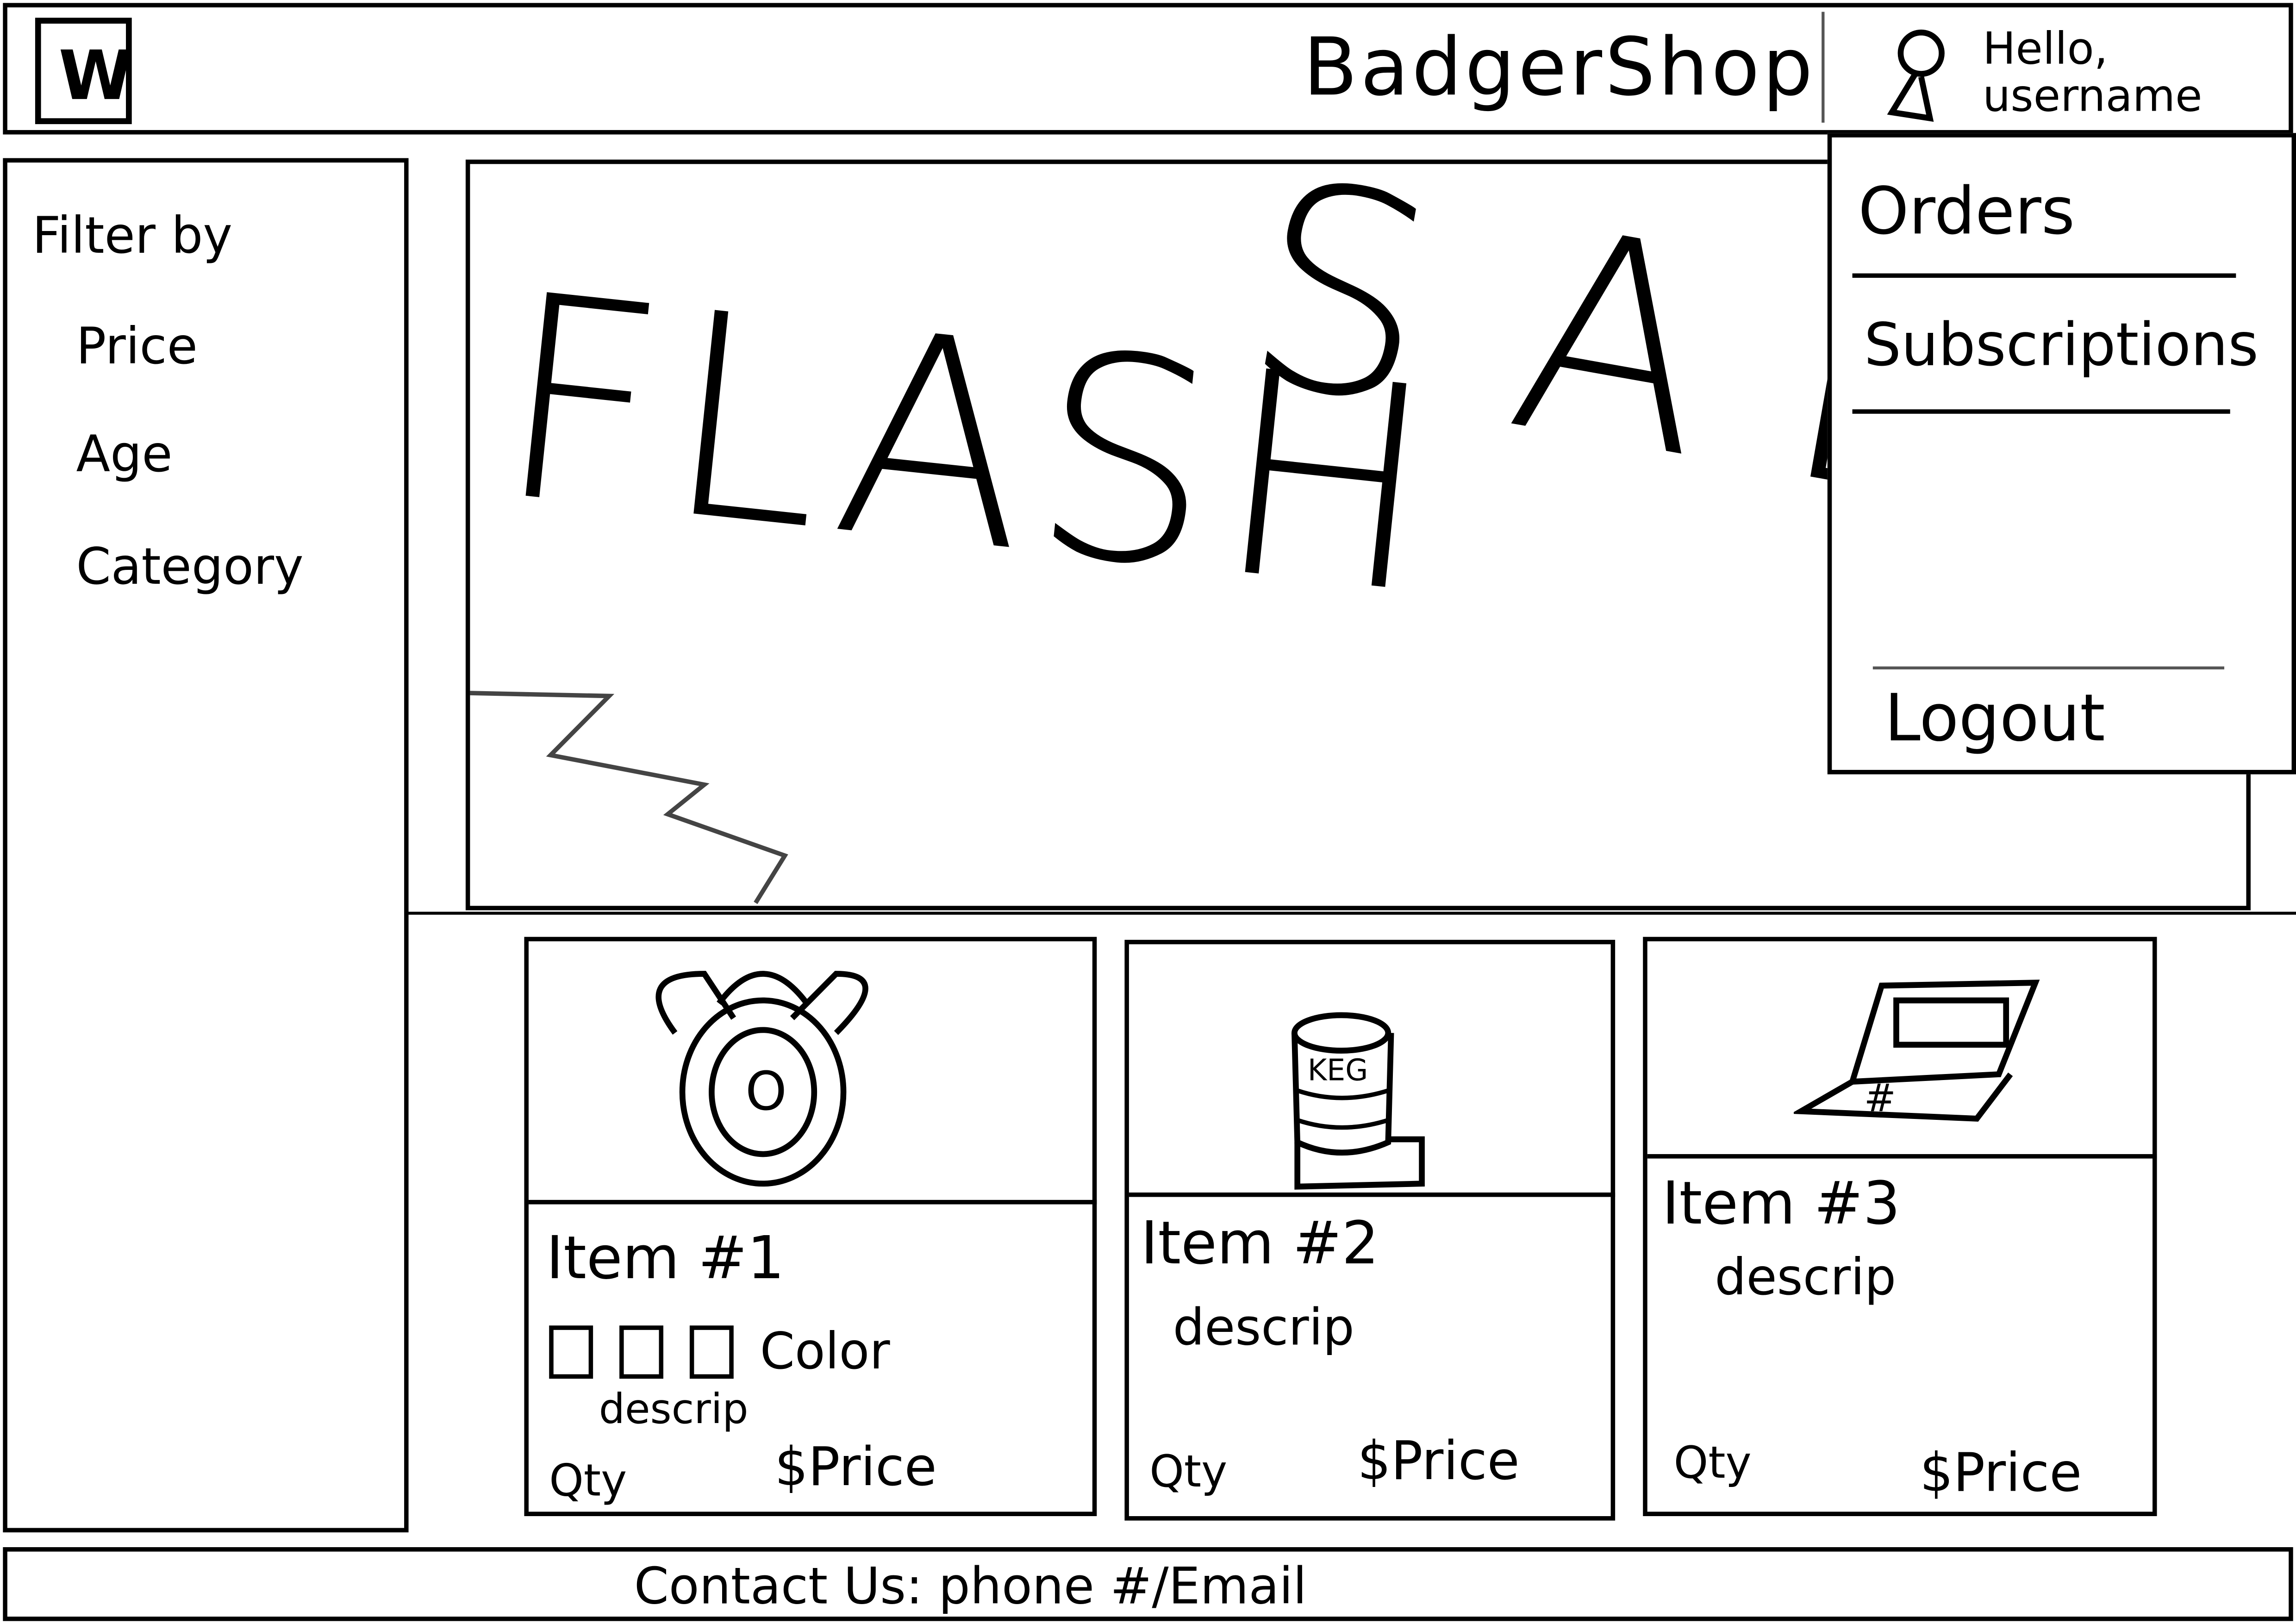  Describe the element at coordinates (189, 567) in the screenshot. I see `filter-category: Category` at that location.